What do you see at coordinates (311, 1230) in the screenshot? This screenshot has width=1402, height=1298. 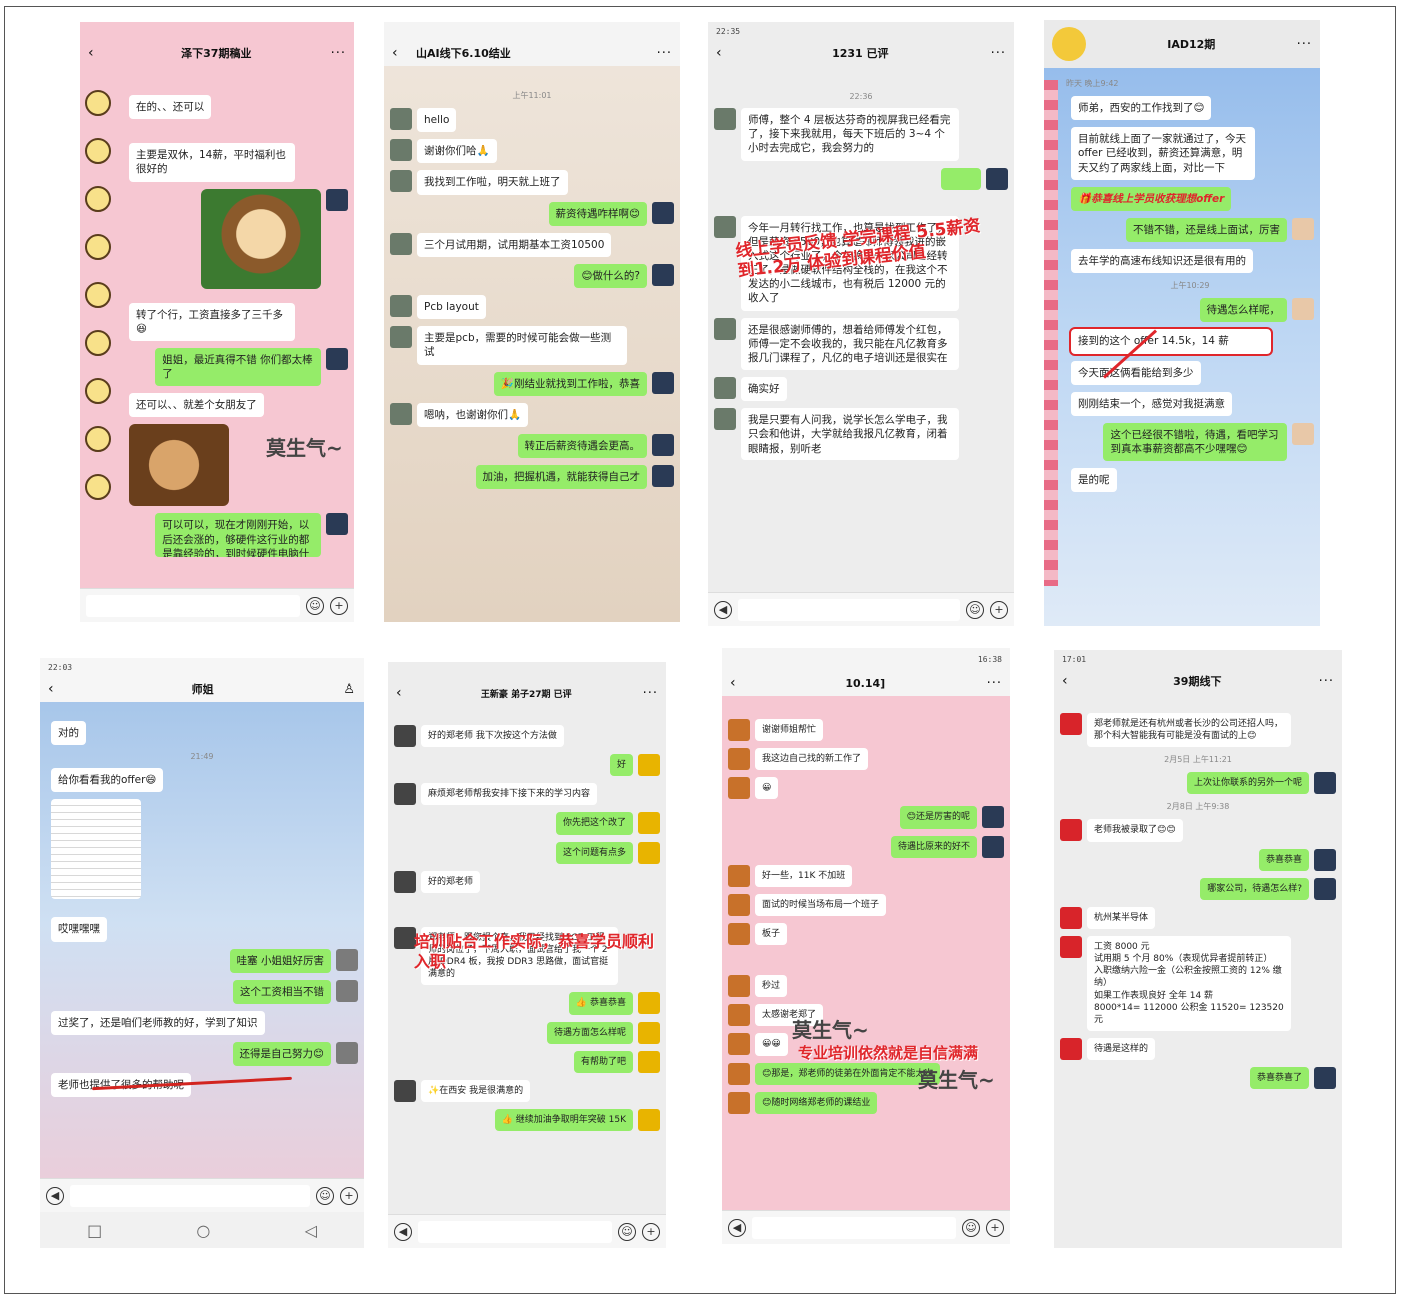 I see `back-icon: ◁` at bounding box center [311, 1230].